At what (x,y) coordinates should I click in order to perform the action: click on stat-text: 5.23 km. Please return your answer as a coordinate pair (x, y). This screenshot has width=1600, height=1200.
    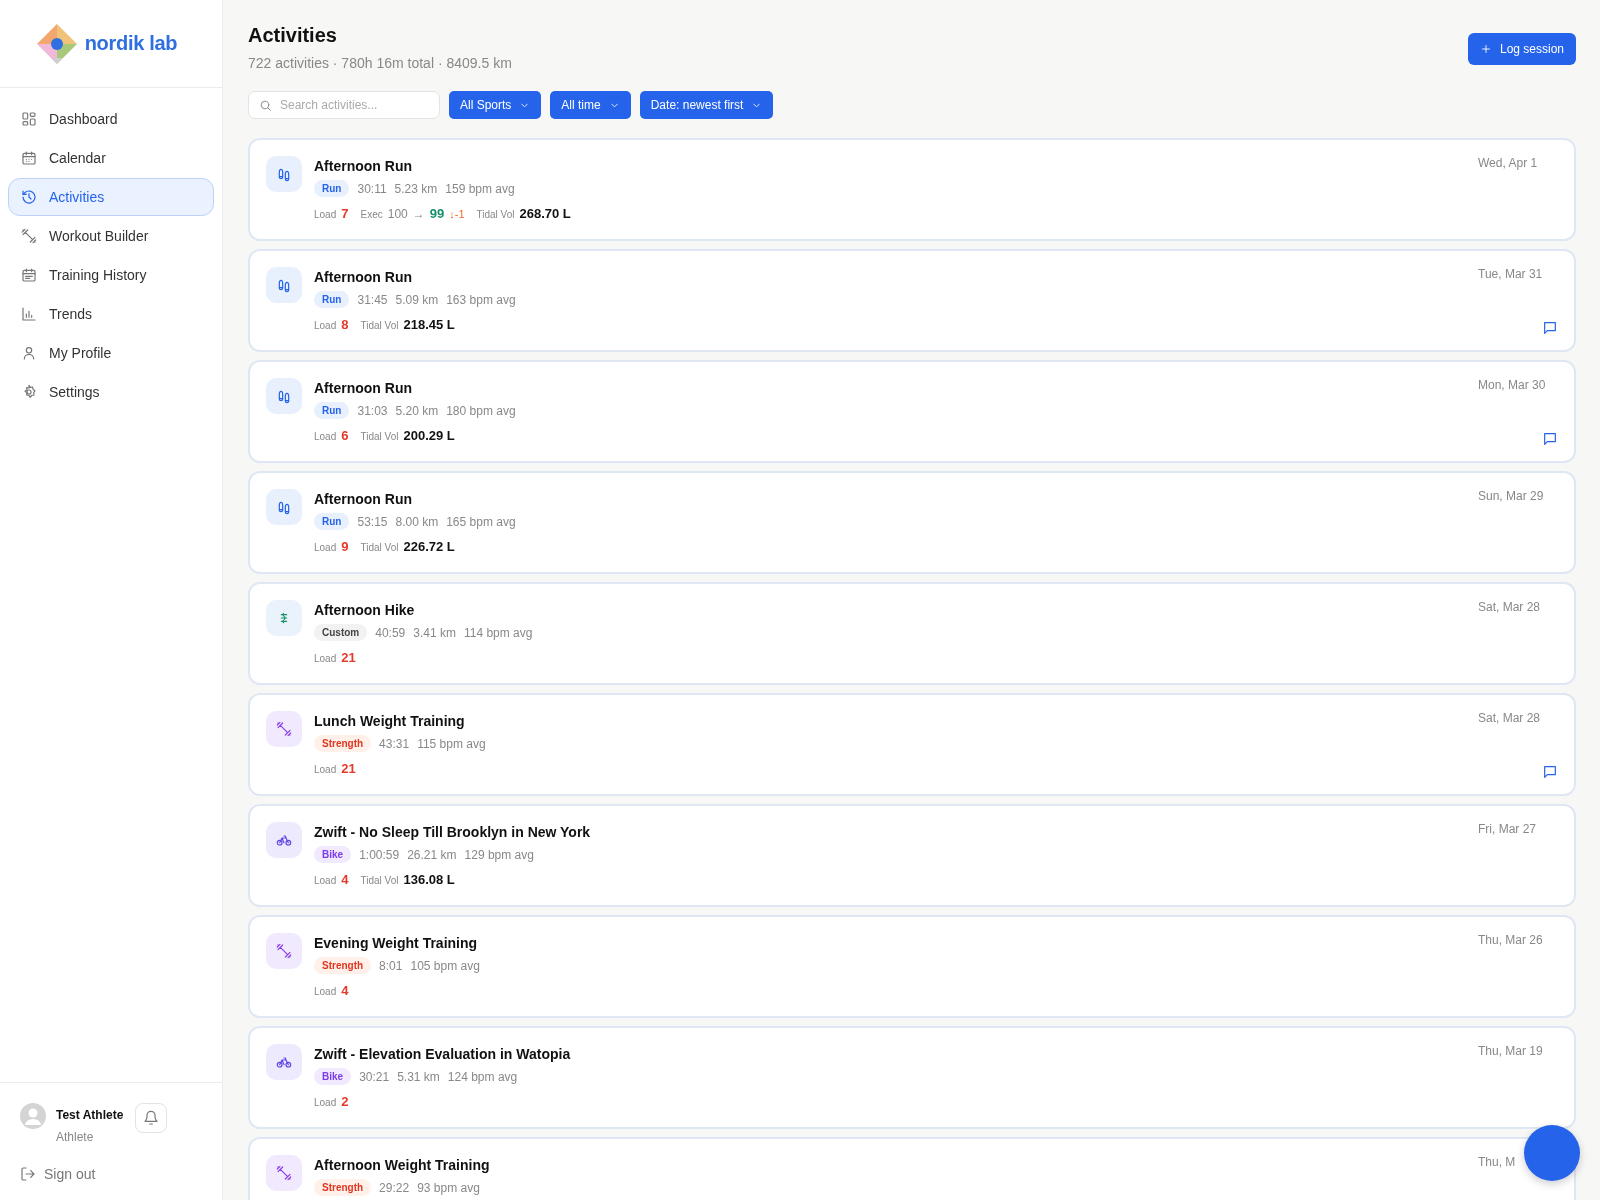
    Looking at the image, I should click on (416, 188).